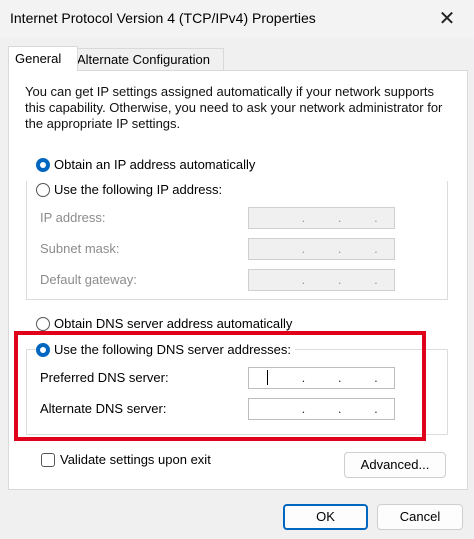  I want to click on tab-general: General, so click(43, 58).